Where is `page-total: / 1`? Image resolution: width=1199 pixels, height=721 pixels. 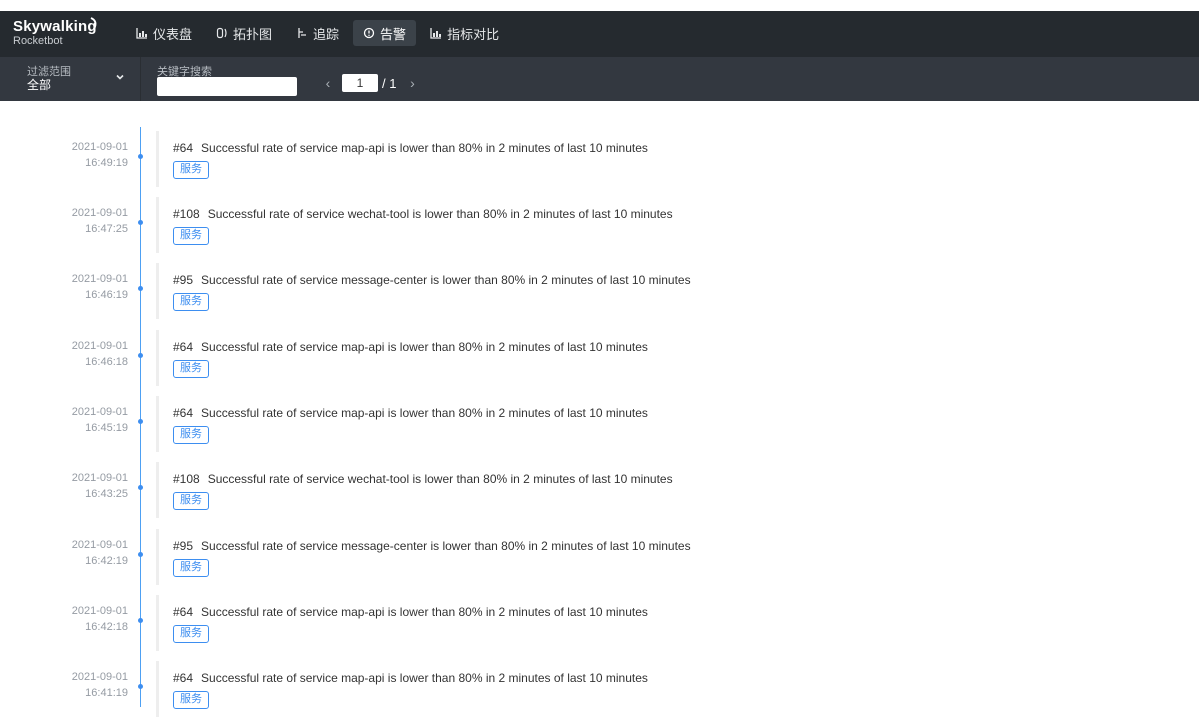 page-total: / 1 is located at coordinates (389, 83).